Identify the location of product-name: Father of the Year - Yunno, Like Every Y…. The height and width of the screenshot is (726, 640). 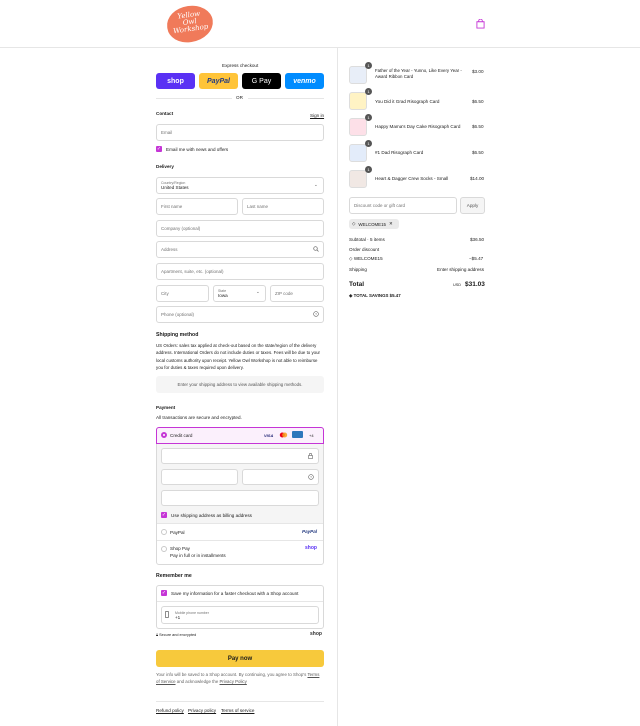
(418, 74).